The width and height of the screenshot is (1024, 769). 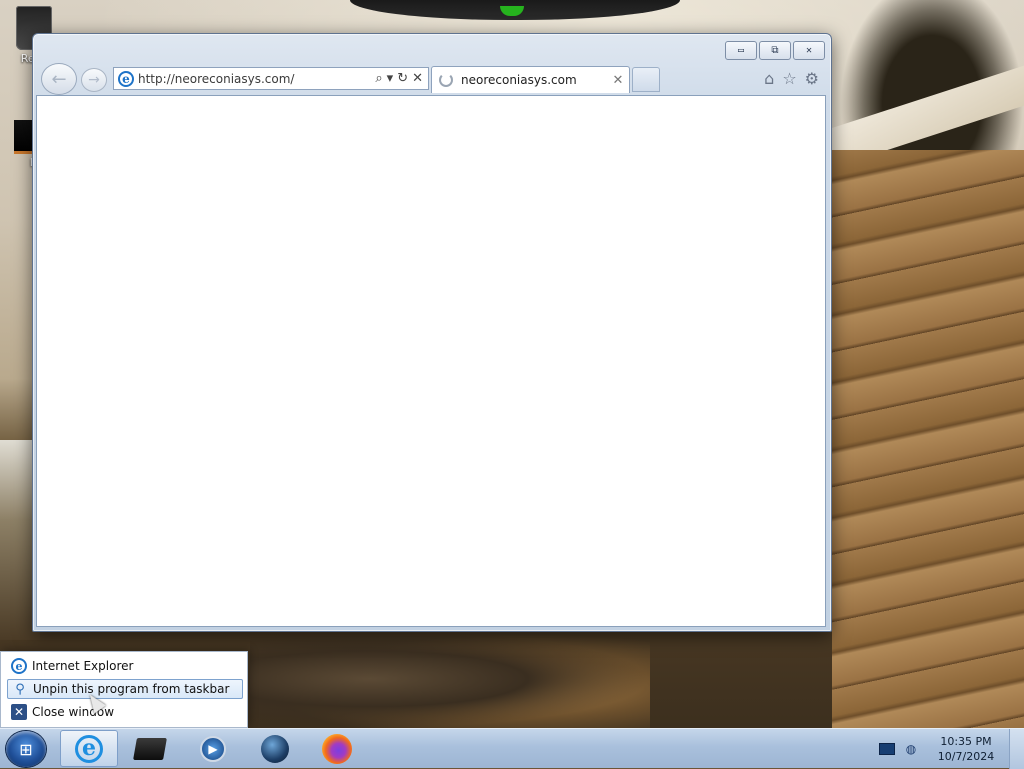 I want to click on restore-icon: ⧉, so click(x=775, y=50).